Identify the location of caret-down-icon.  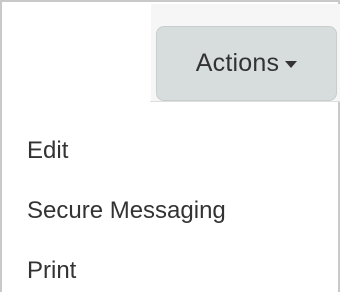
(291, 64).